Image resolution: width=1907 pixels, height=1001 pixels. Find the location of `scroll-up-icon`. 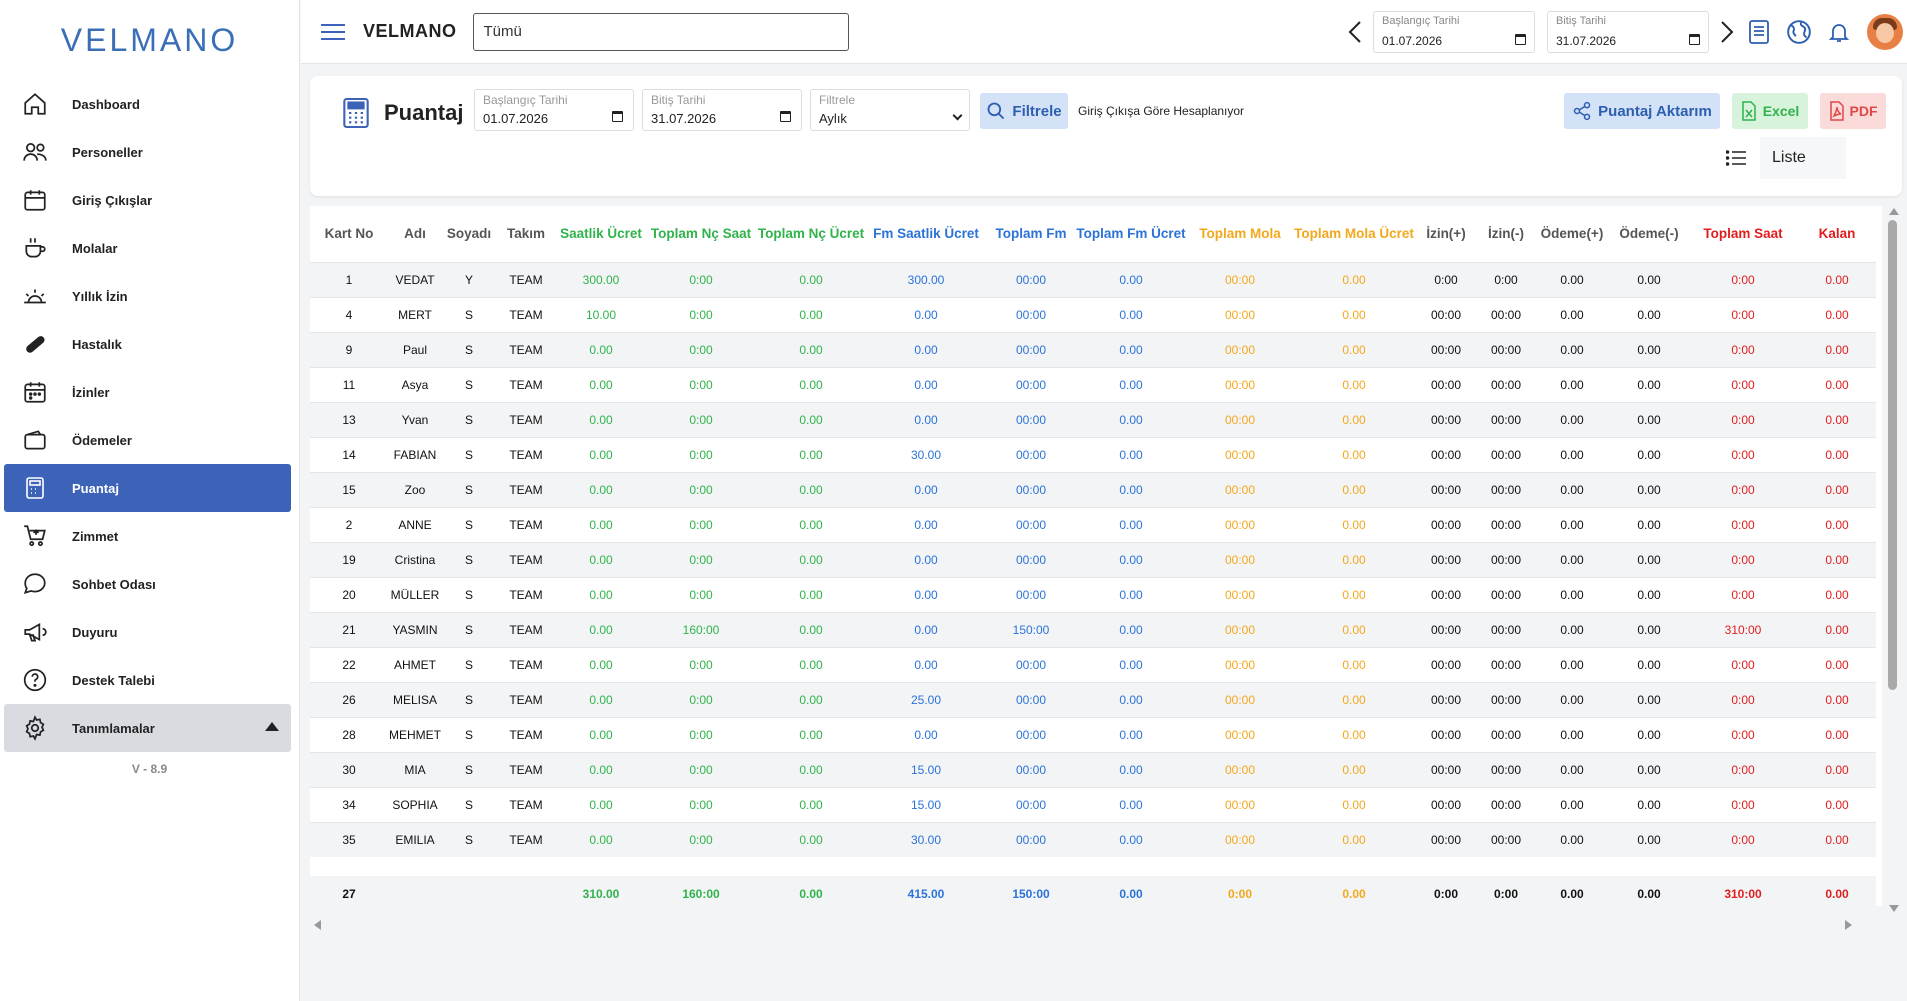

scroll-up-icon is located at coordinates (1894, 211).